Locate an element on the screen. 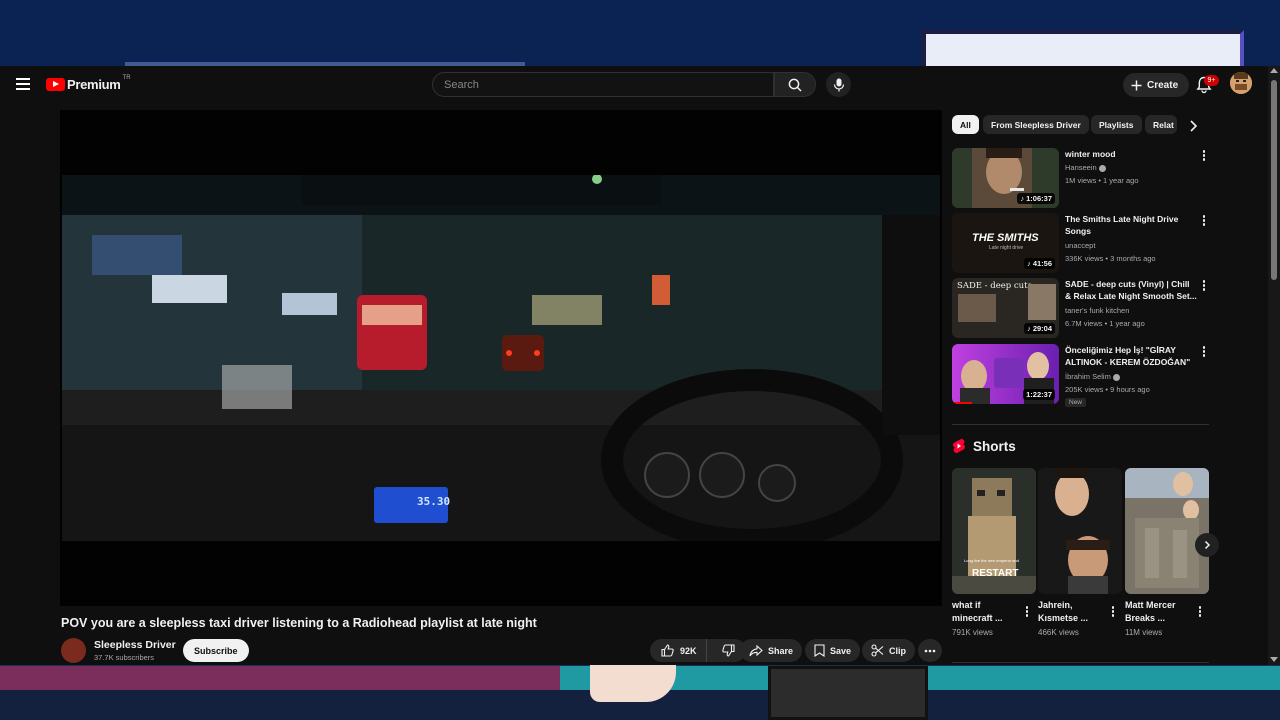 This screenshot has height=720, width=1280. bookmark-icon is located at coordinates (819, 650).